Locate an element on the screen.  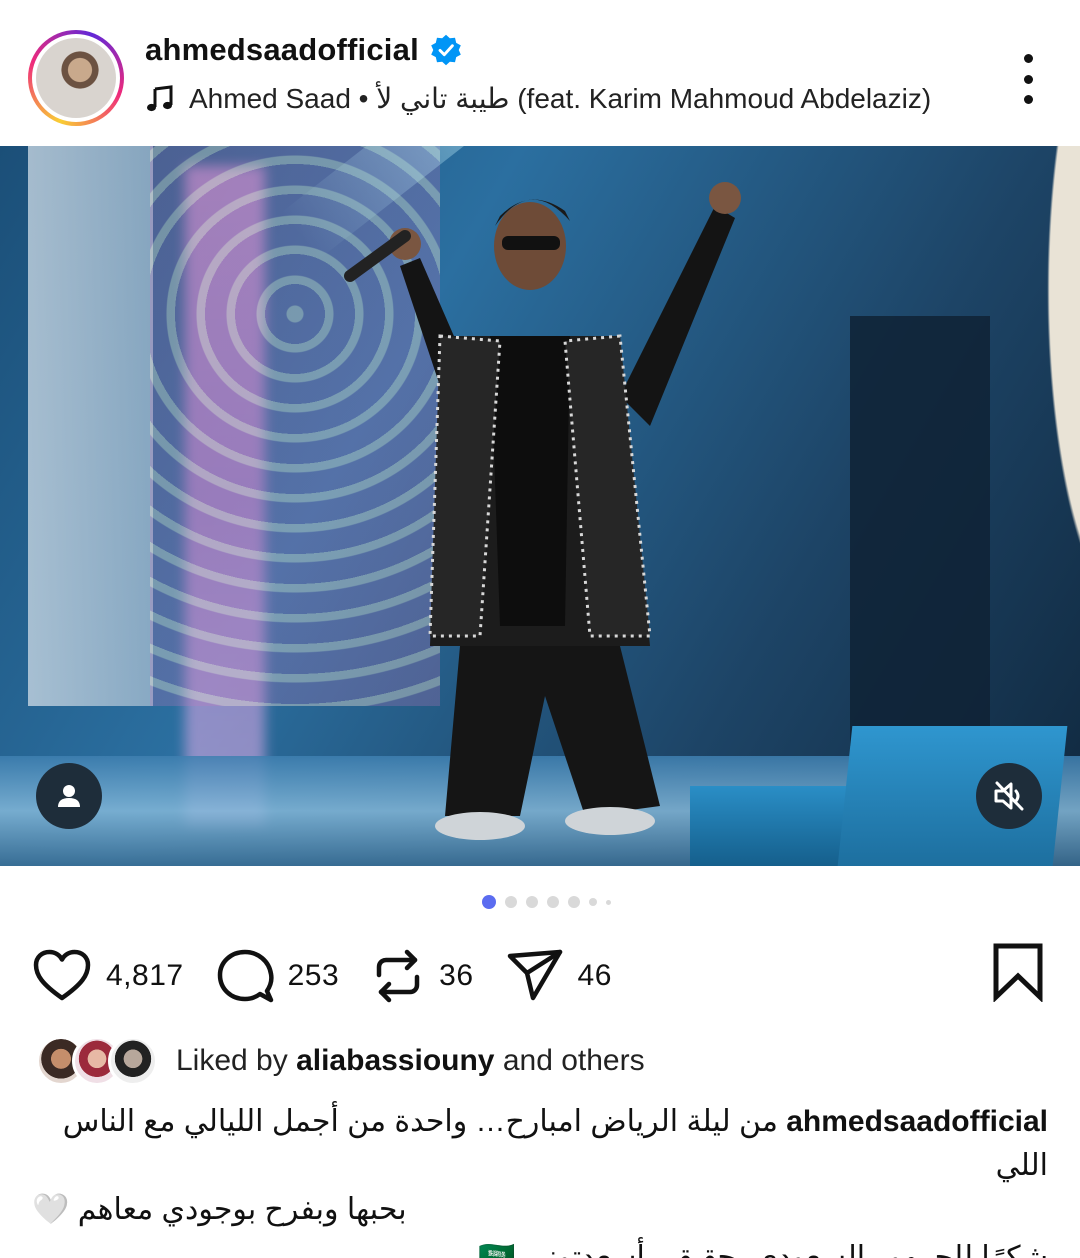
liked-by-prefix: Liked by is located at coordinates (236, 1060).